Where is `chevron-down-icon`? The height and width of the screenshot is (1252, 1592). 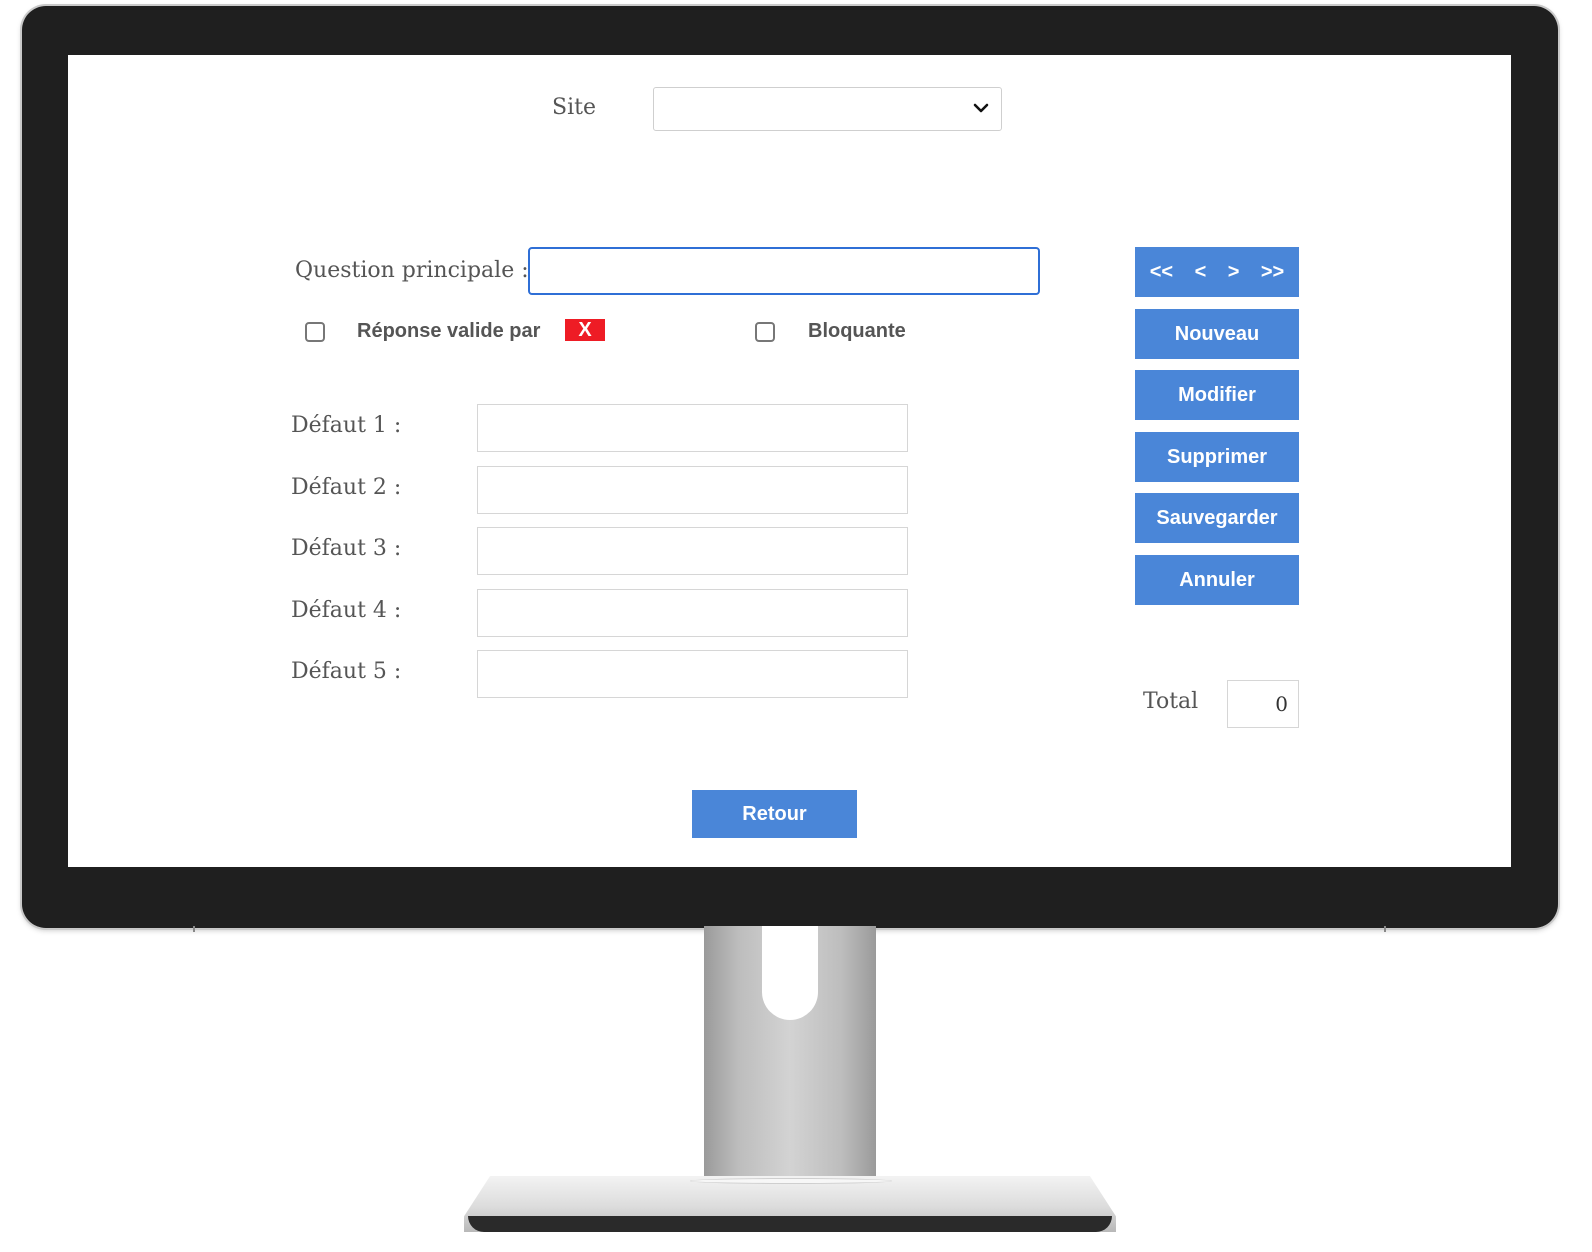 chevron-down-icon is located at coordinates (981, 108).